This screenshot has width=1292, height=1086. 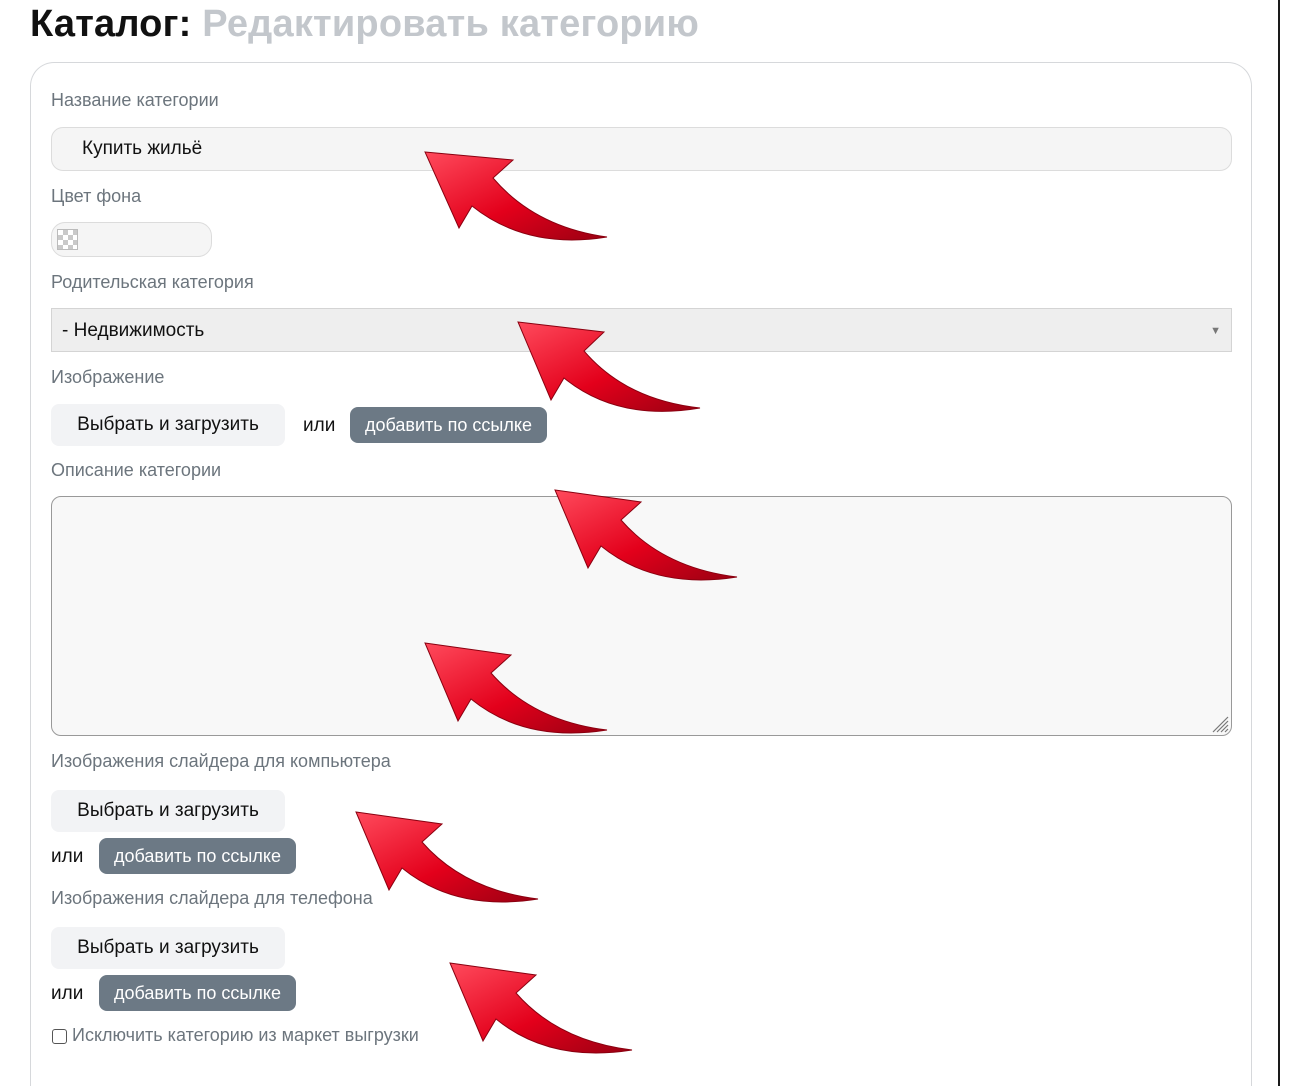 What do you see at coordinates (1215, 331) in the screenshot?
I see `chevron-down-icon: ▼` at bounding box center [1215, 331].